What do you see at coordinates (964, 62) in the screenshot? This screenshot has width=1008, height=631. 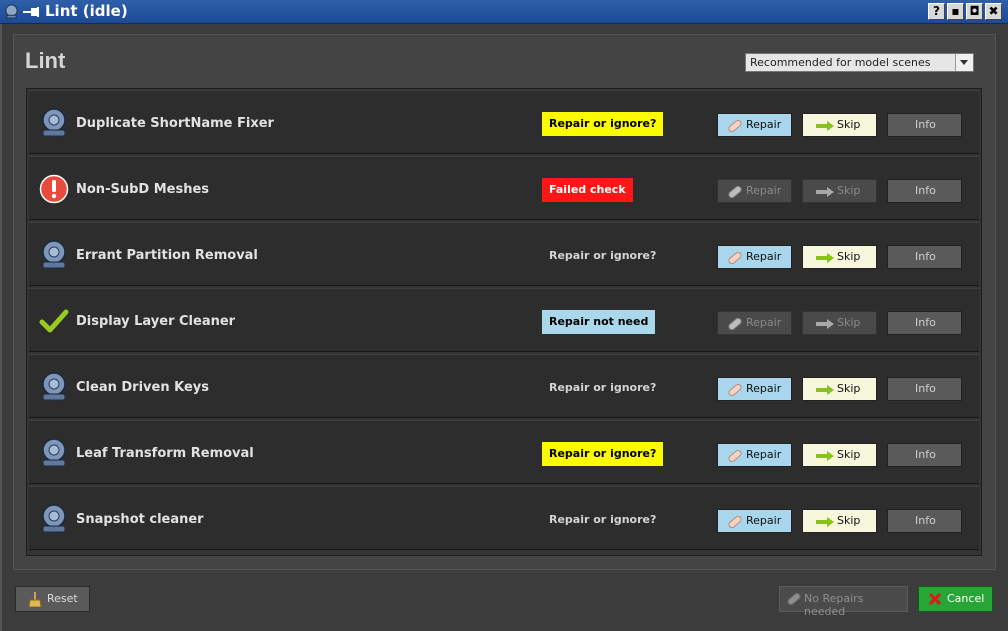 I see `chevron-down-icon` at bounding box center [964, 62].